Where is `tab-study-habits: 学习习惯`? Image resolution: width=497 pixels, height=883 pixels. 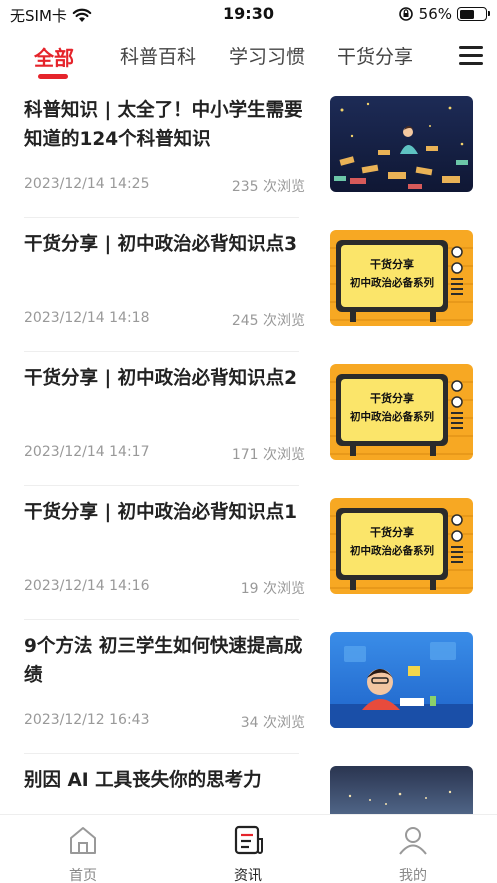
tab-study-habits: 学习习惯 is located at coordinates (267, 55).